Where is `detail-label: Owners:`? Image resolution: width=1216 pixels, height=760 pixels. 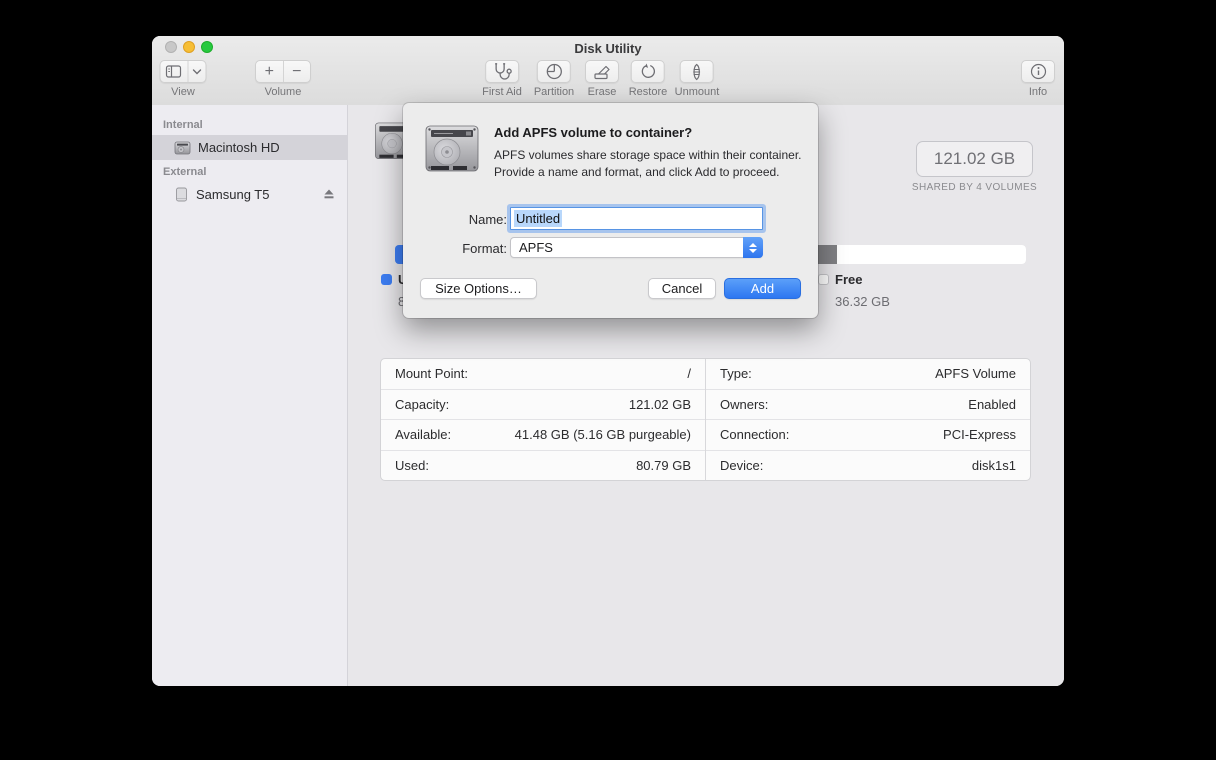 detail-label: Owners: is located at coordinates (744, 404).